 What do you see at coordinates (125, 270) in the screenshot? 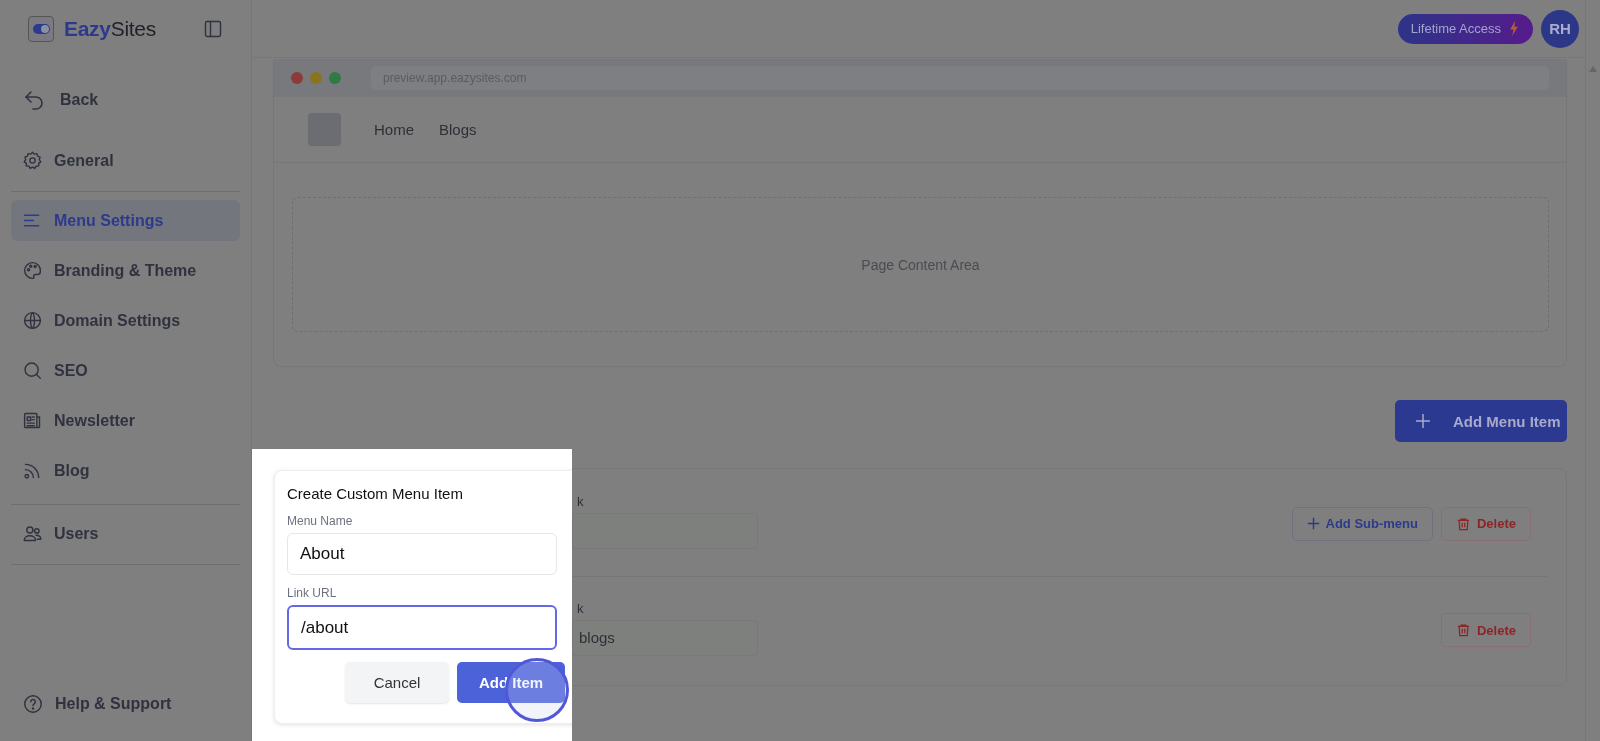
I see `sidebar-item: Branding & Theme` at bounding box center [125, 270].